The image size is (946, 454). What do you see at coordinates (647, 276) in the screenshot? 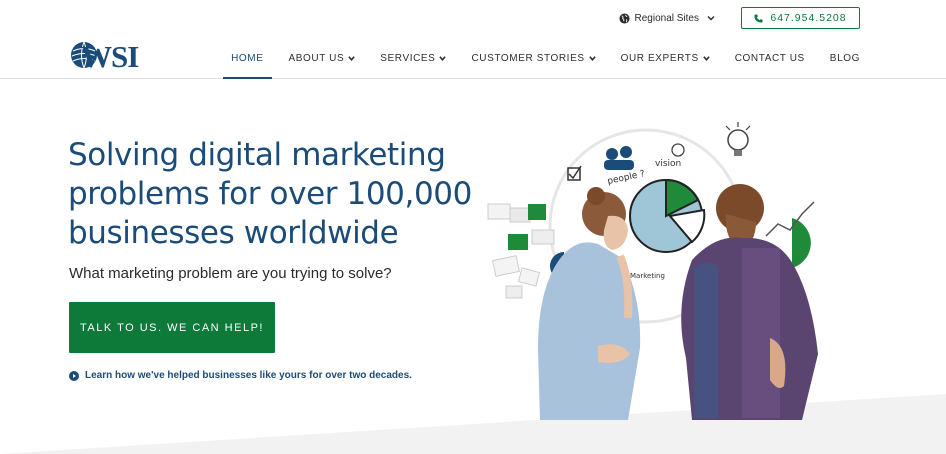
I see `sketch-word-marketing: Marketing` at bounding box center [647, 276].